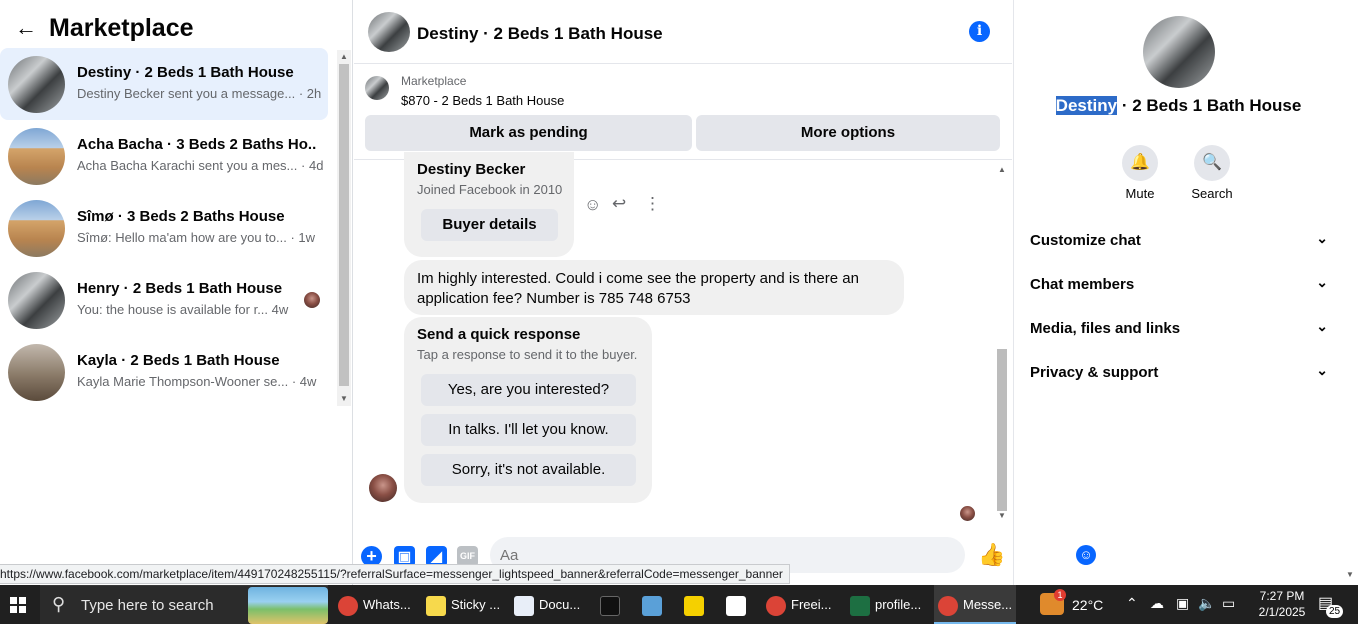 The width and height of the screenshot is (1358, 624). What do you see at coordinates (1212, 193) in the screenshot?
I see `search-label: Search` at bounding box center [1212, 193].